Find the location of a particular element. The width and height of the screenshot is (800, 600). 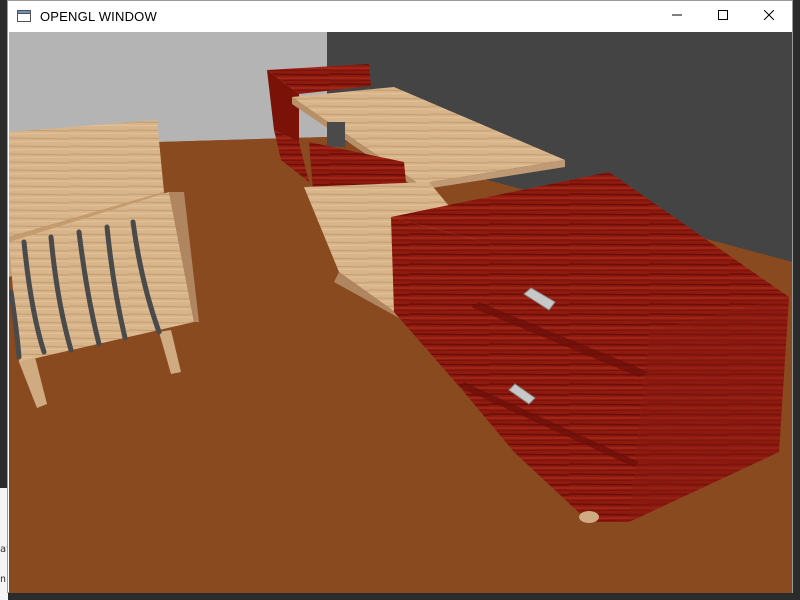

maximize-icon is located at coordinates (723, 16).